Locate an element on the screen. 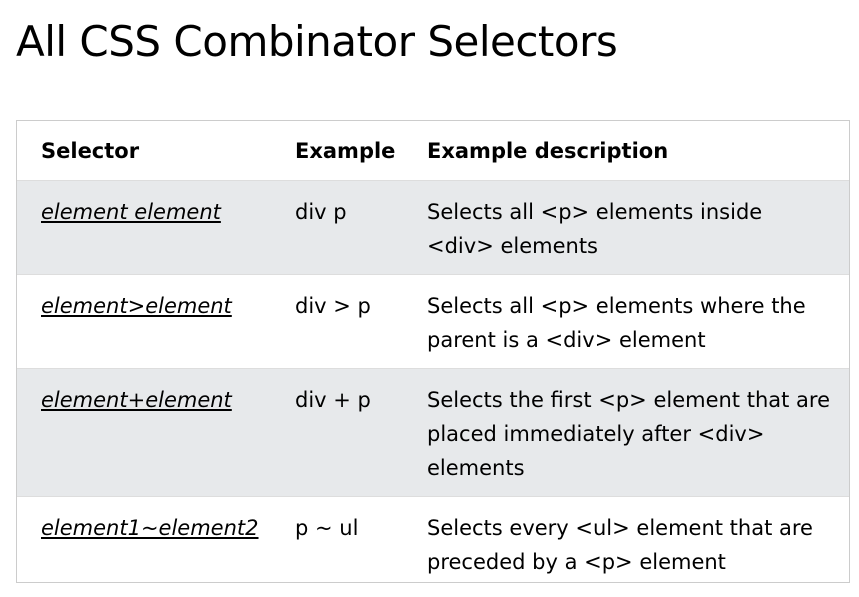 This screenshot has height=597, width=859. page-title: All CSS Combinator Selectors is located at coordinates (317, 41).